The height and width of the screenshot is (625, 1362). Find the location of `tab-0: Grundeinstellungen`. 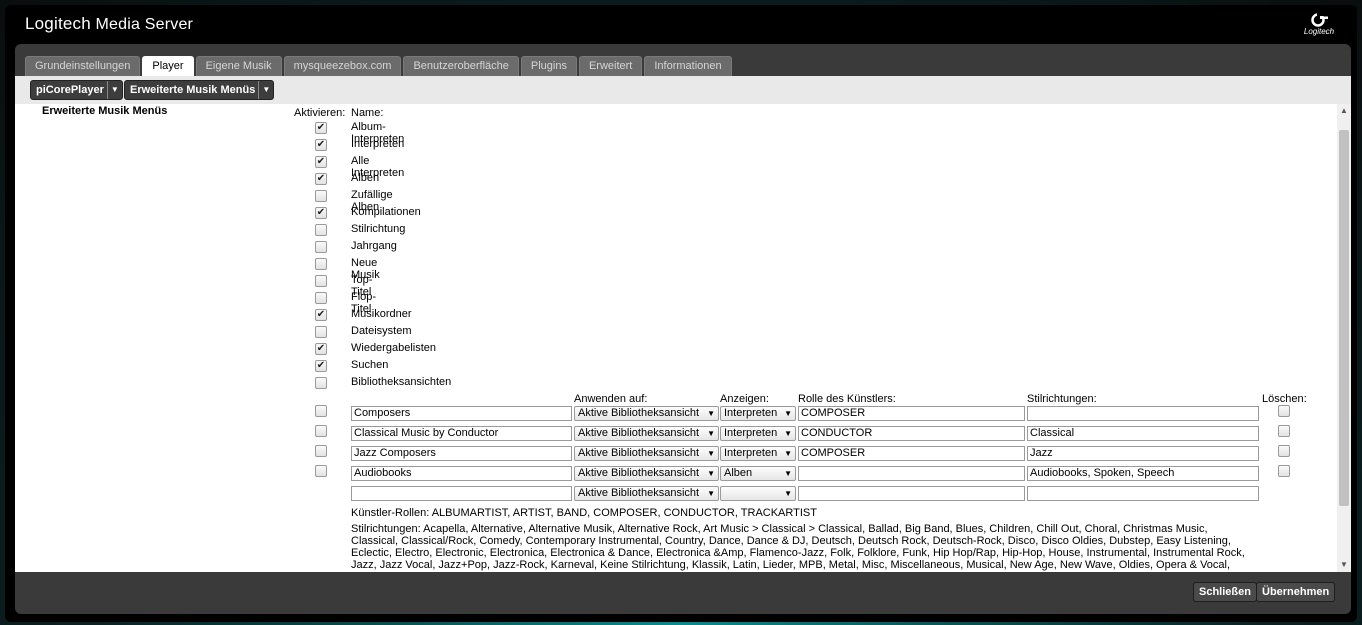

tab-0: Grundeinstellungen is located at coordinates (83, 66).